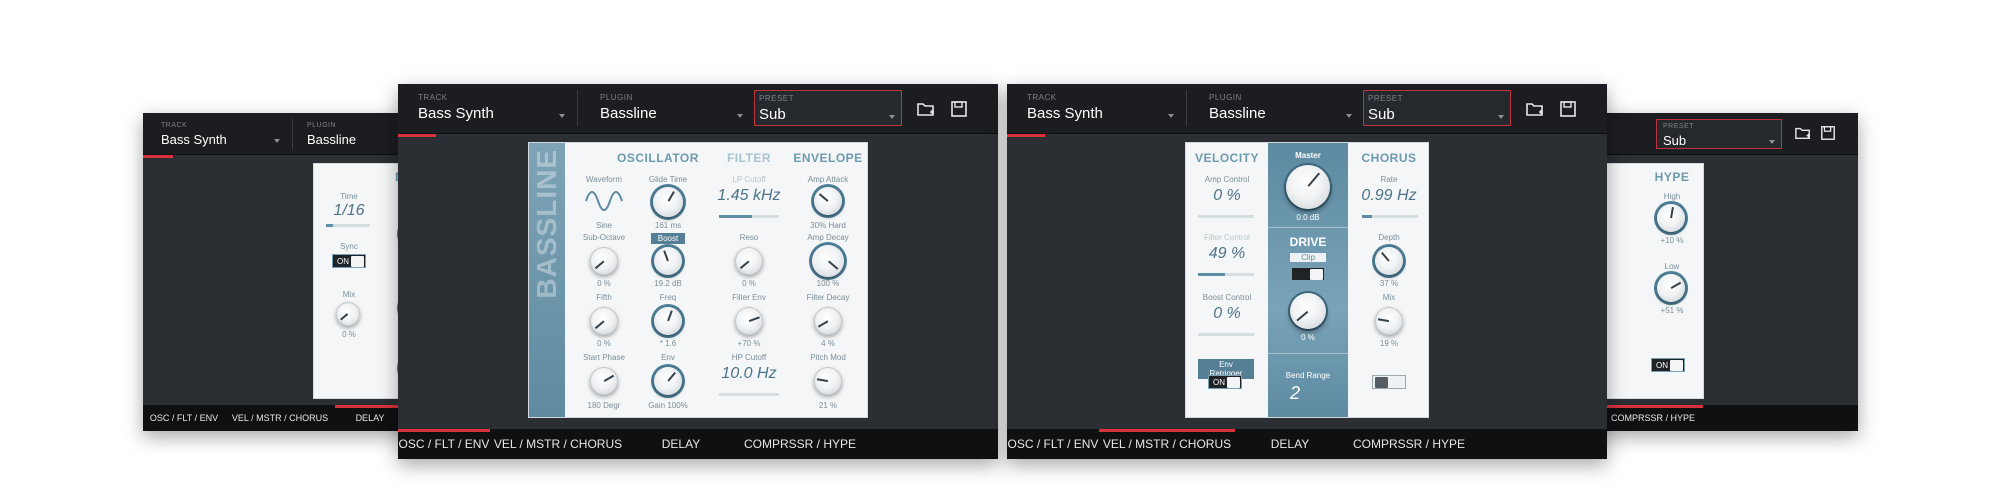 Image resolution: width=2000 pixels, height=497 pixels. Describe the element at coordinates (1227, 195) in the screenshot. I see `amp-control-value: 0 %` at that location.